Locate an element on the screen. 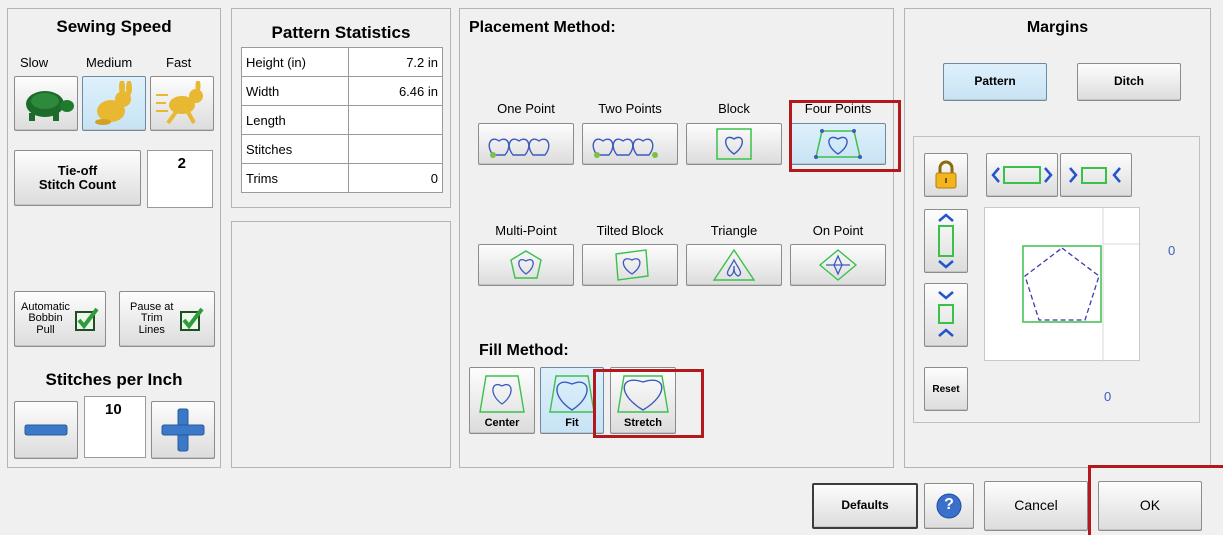 The image size is (1223, 535). table-row: Width 6.46 in is located at coordinates (342, 91).